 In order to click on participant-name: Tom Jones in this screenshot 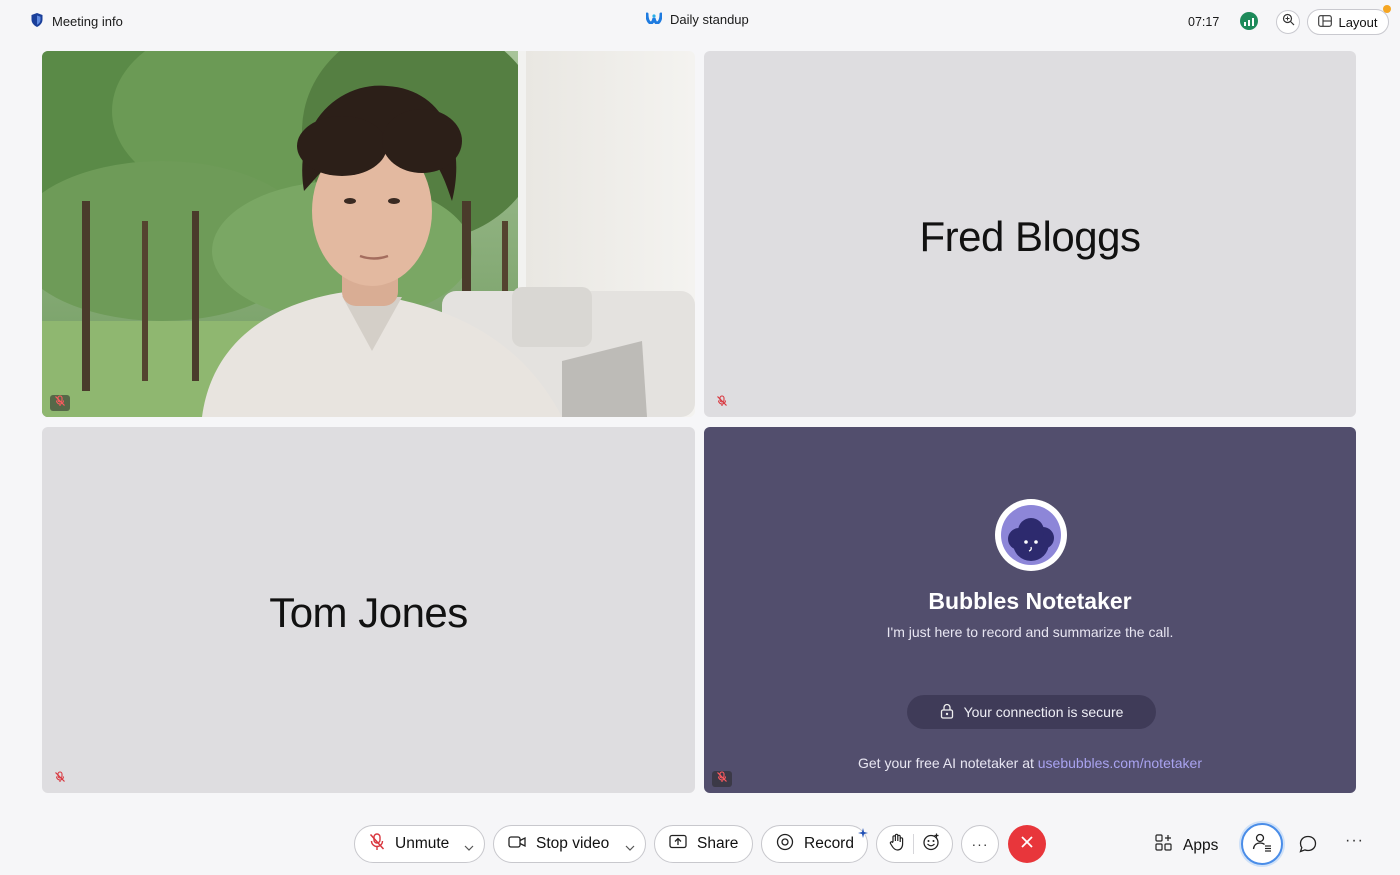, I will do `click(368, 612)`.